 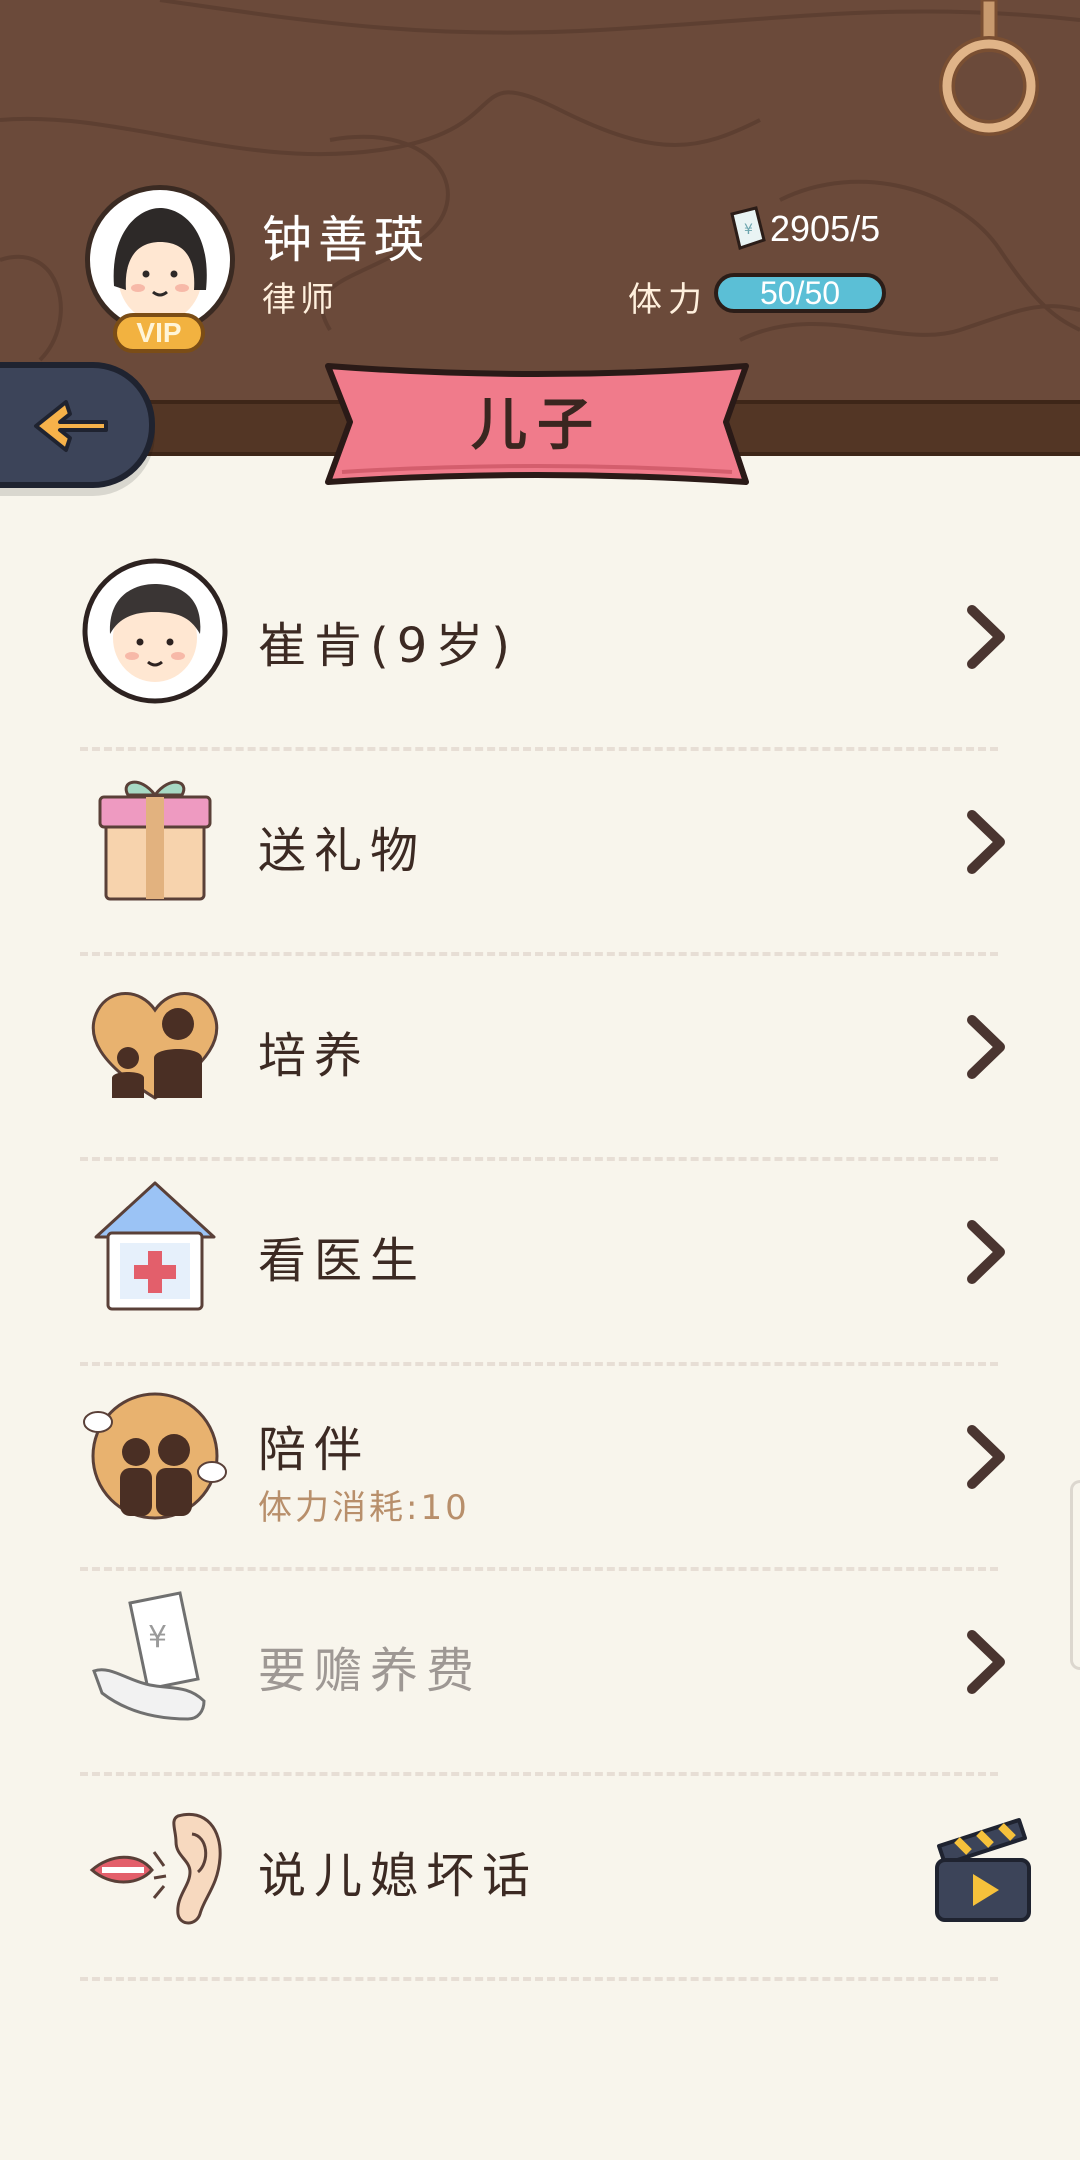 What do you see at coordinates (370, 1671) in the screenshot?
I see `list-item-label: 要赡养费` at bounding box center [370, 1671].